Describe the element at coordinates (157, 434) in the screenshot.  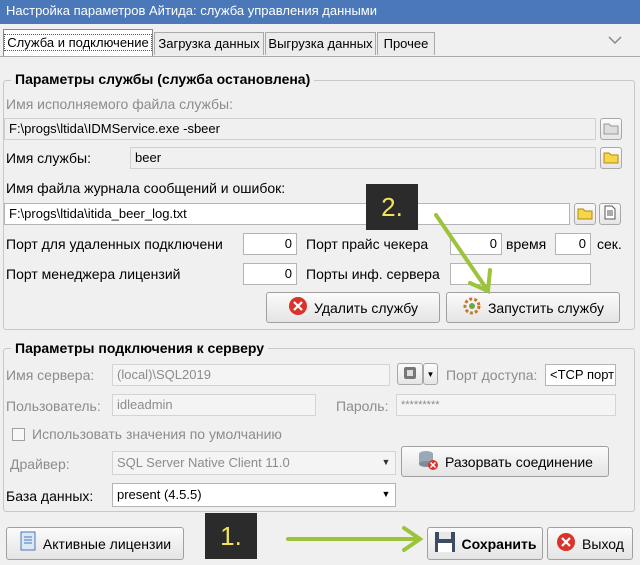
I see `use-defaults-label: Использовать значения по умолчанию` at that location.